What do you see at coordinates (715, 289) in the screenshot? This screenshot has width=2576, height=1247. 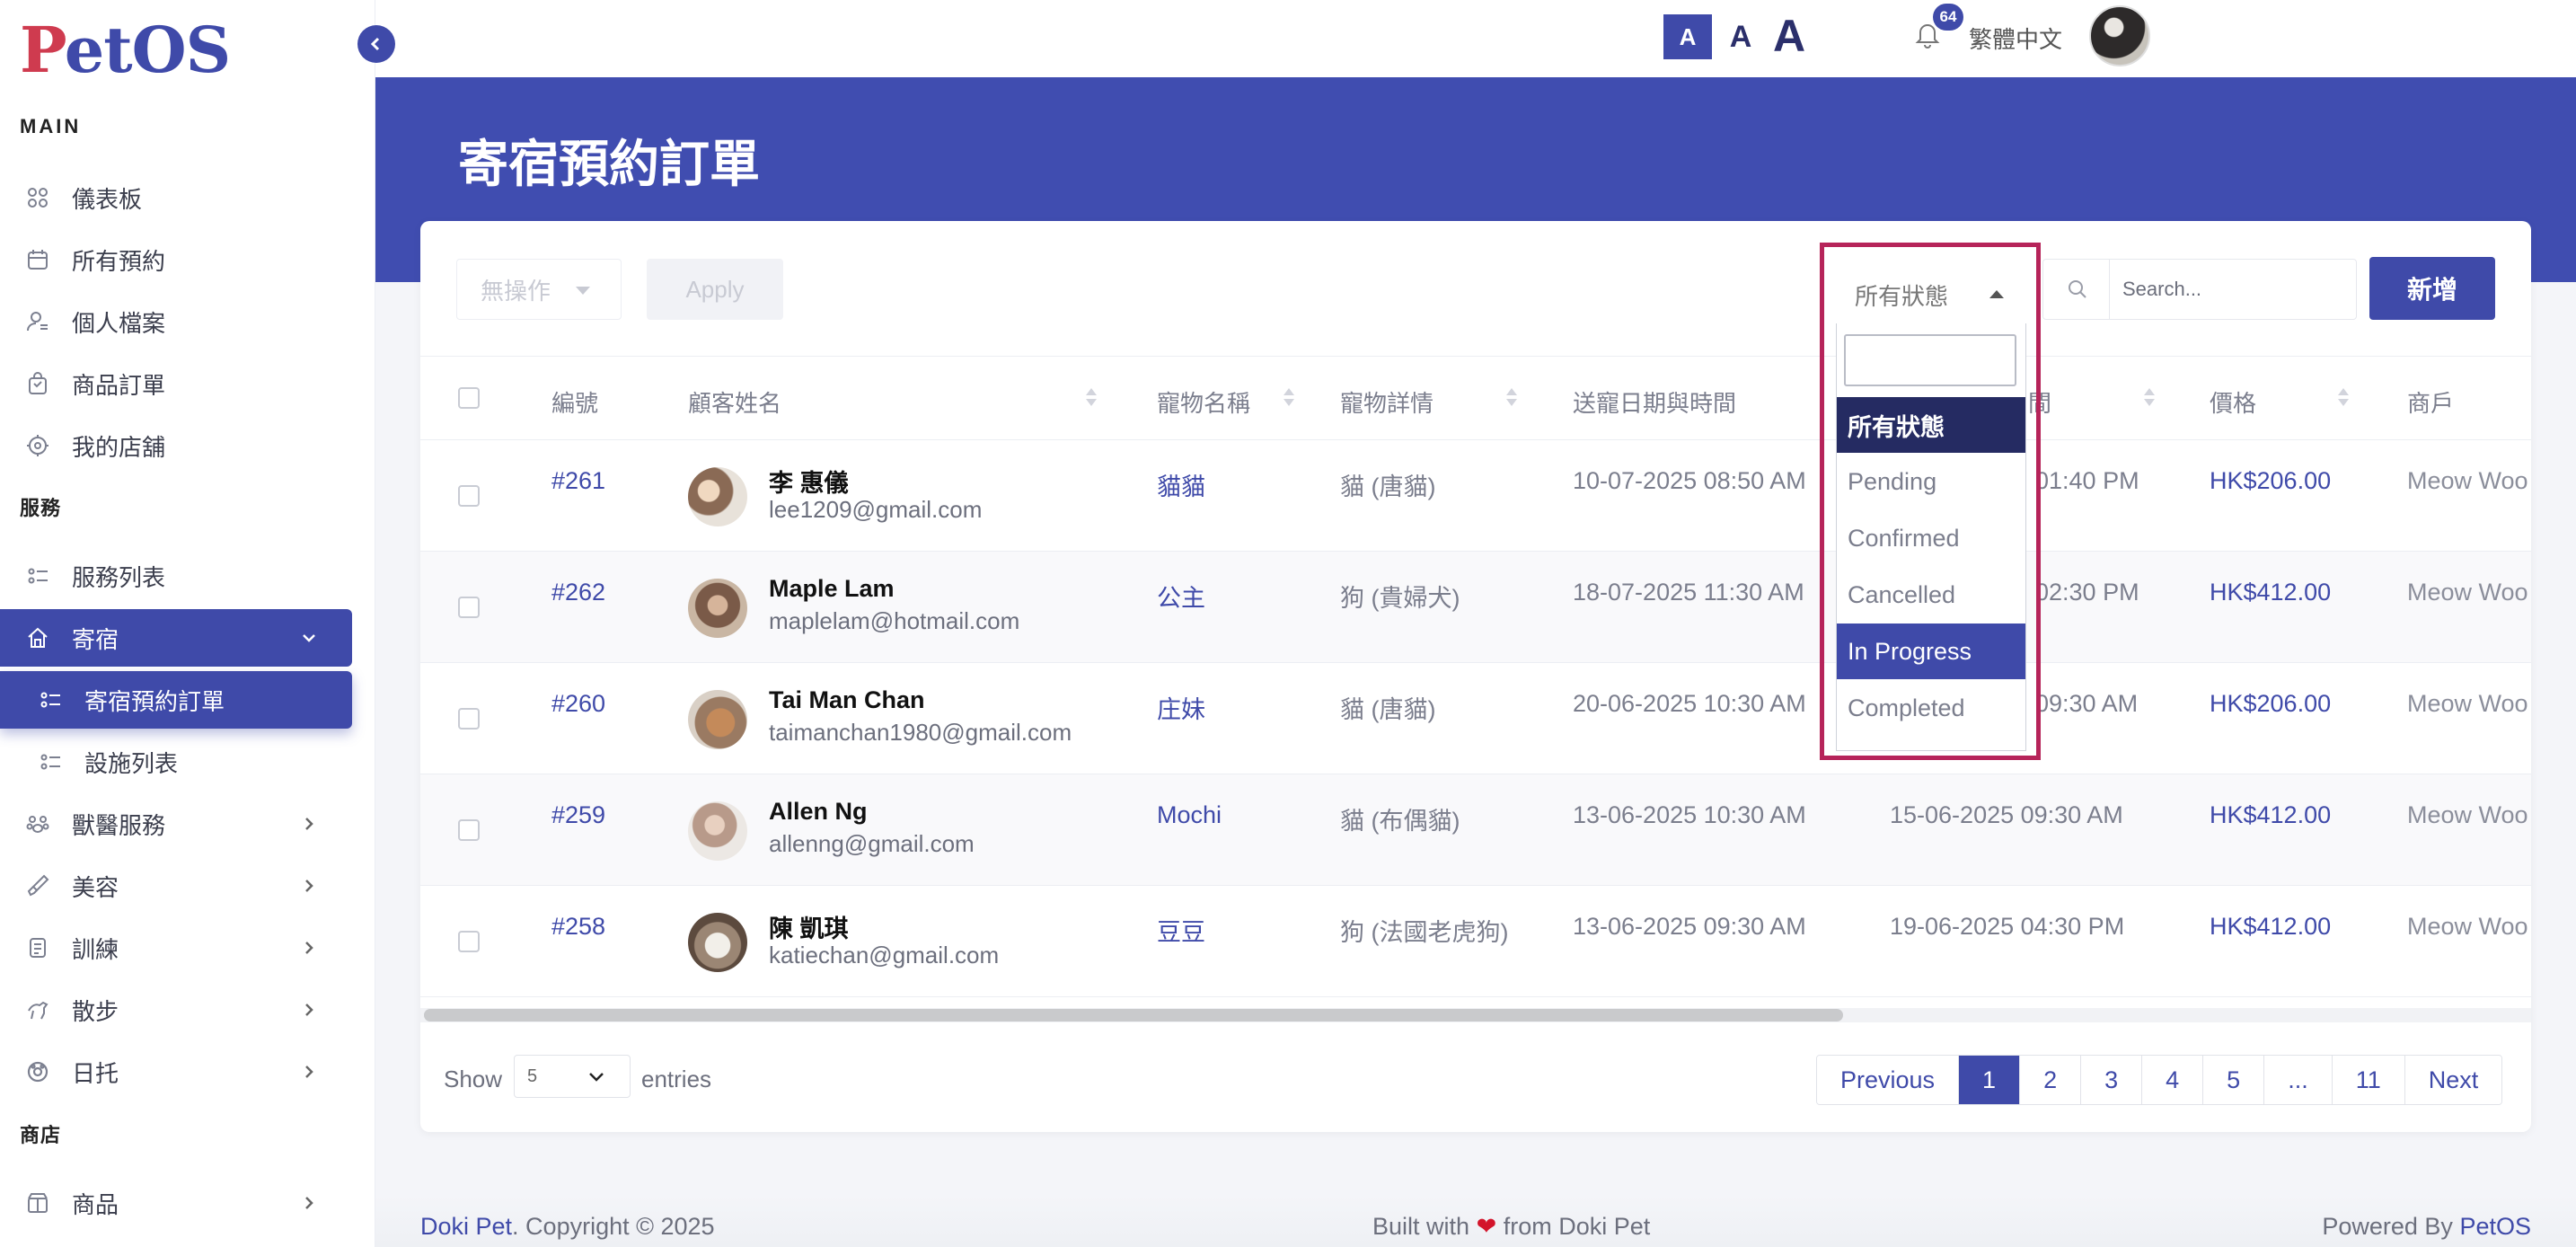 I see `apply-button: Apply` at bounding box center [715, 289].